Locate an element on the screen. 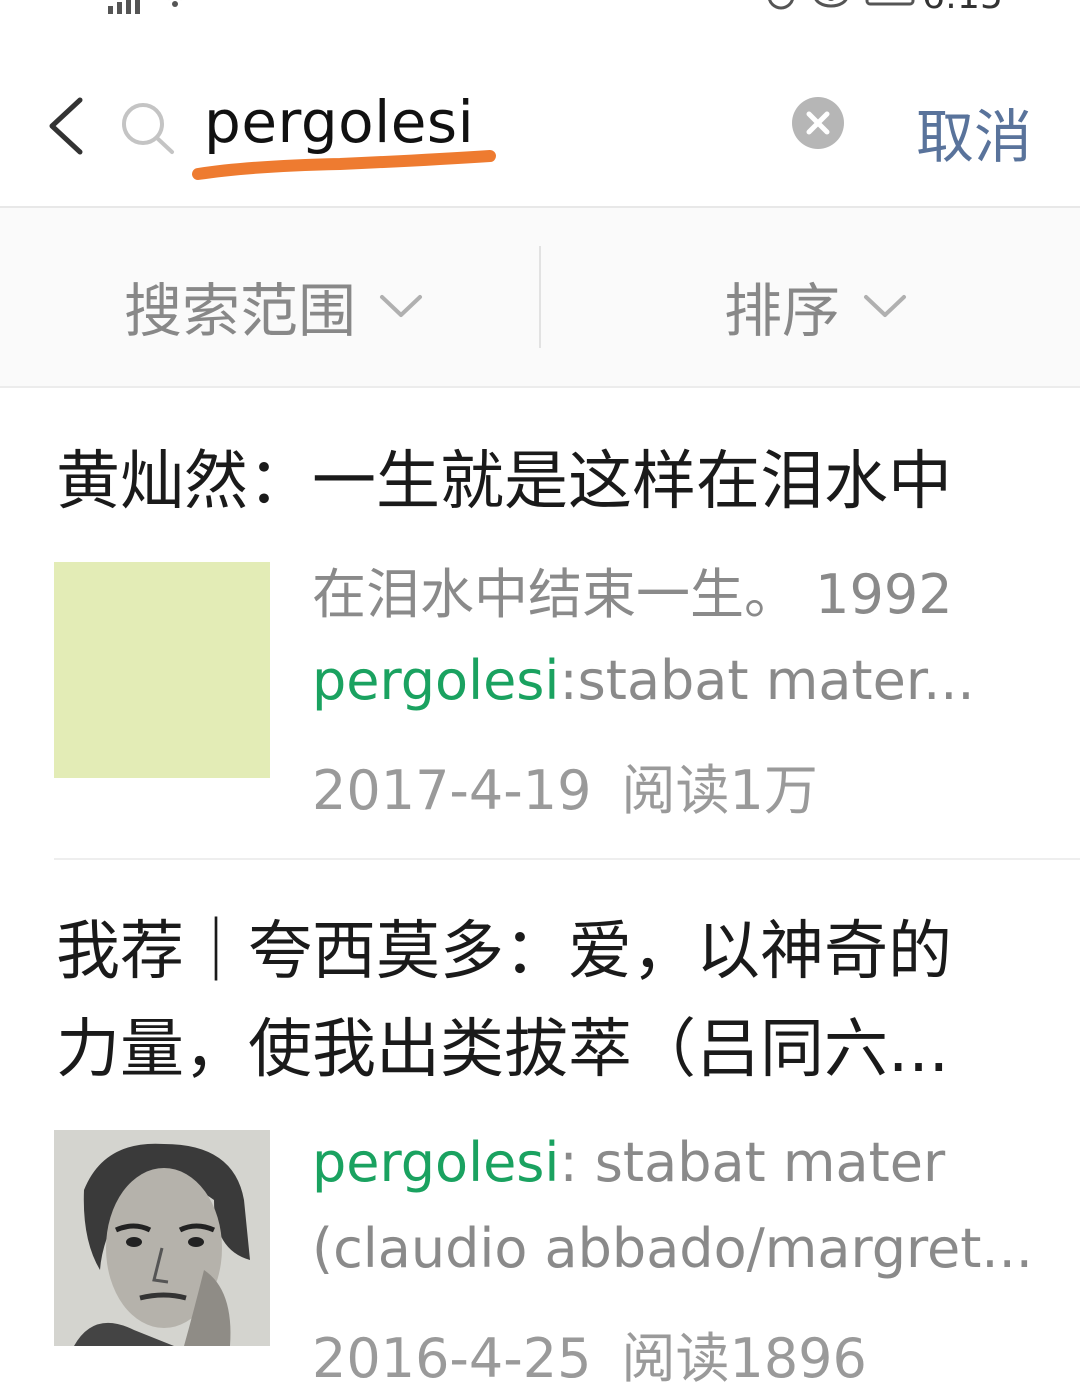  result-snippet-line: pergolesi: stabat mater is located at coordinates (672, 1163).